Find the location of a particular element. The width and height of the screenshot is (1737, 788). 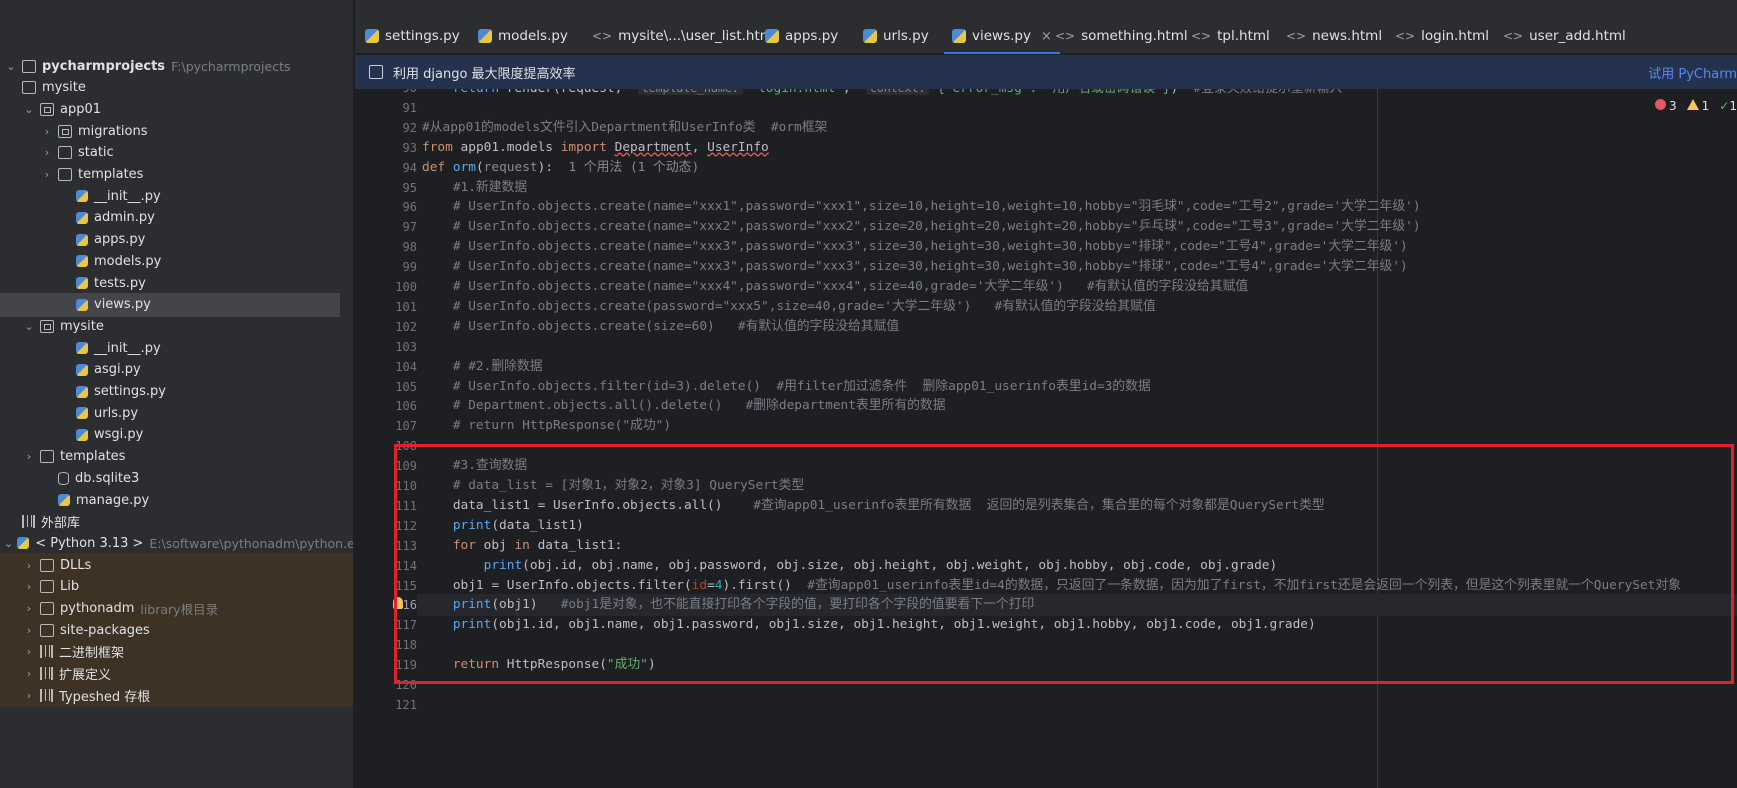

tab-tpl-html: <> tpl.html is located at coordinates (1230, 36).